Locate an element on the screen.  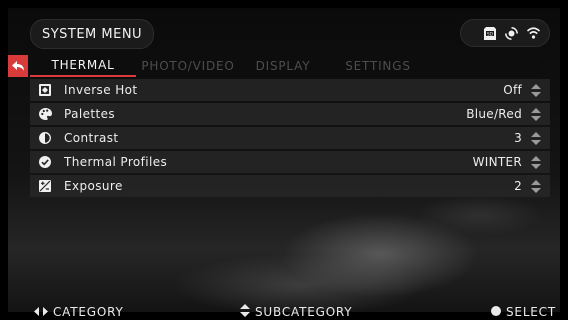
tab-display: DISPLAY is located at coordinates (283, 66).